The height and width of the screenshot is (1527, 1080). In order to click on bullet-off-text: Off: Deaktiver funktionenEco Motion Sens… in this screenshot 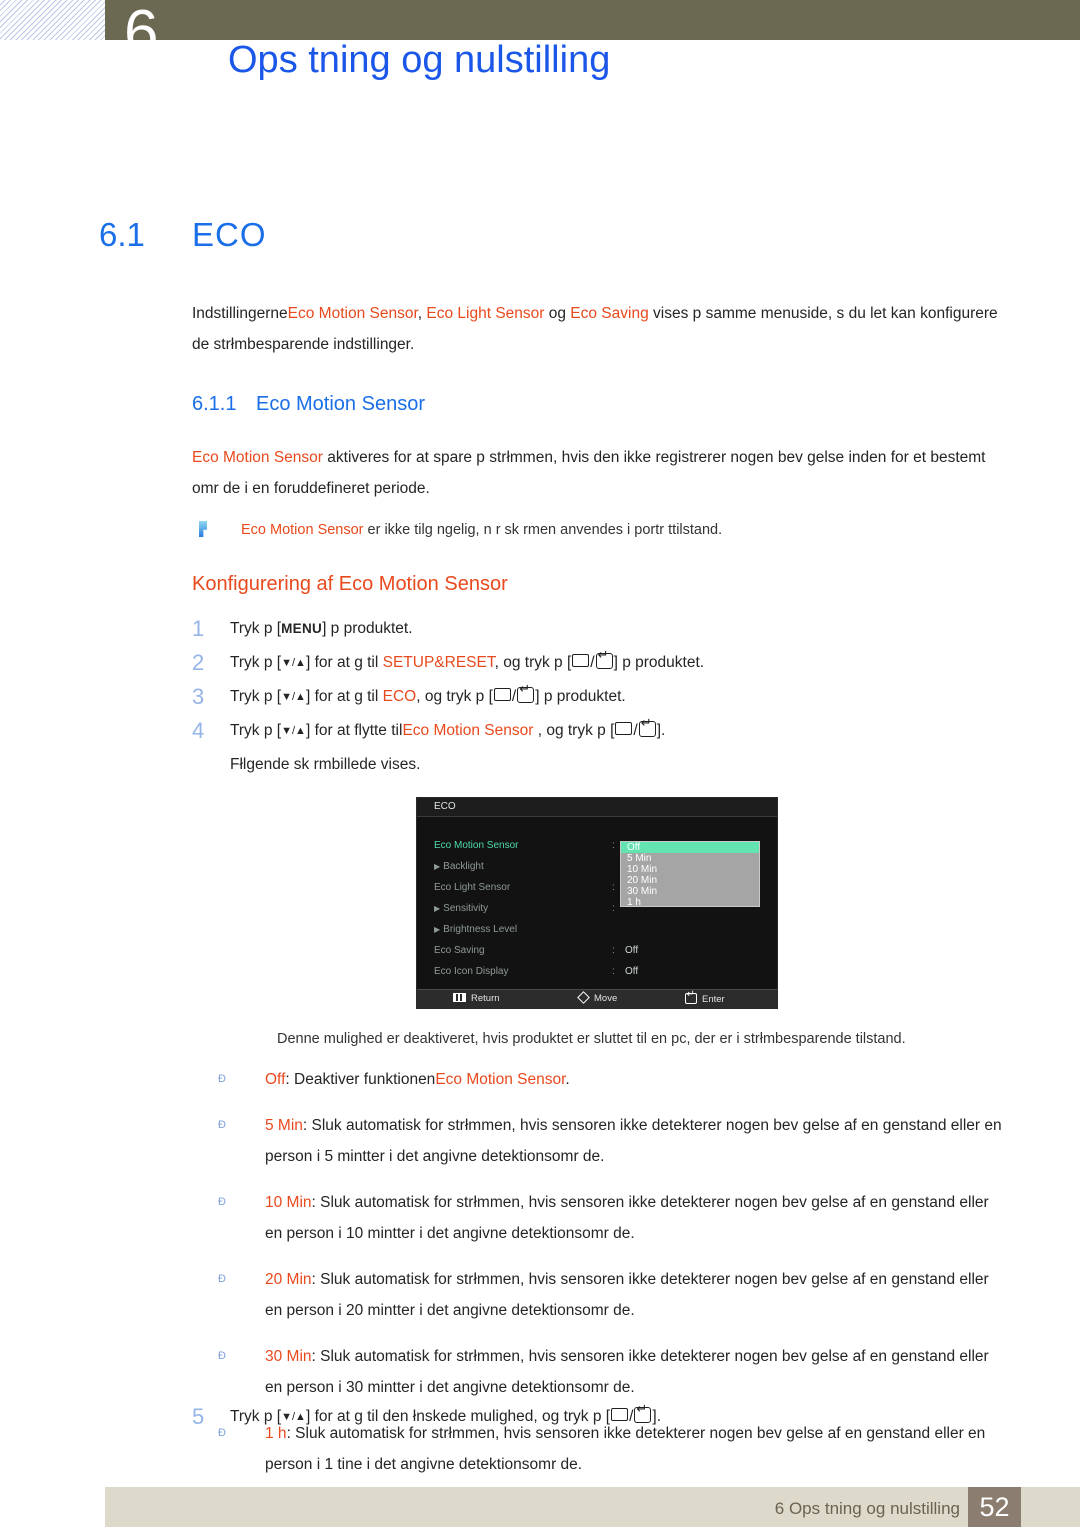, I will do `click(636, 1079)`.